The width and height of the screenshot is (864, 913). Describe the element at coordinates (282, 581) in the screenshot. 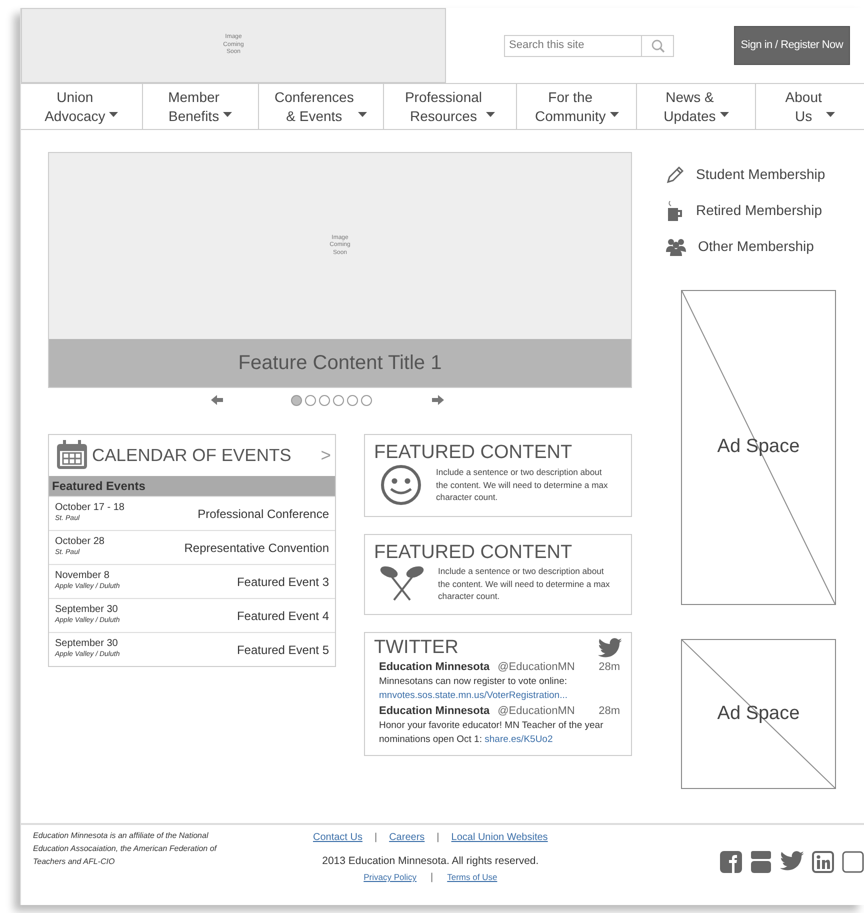

I see `event-title: Featured Event 3` at that location.